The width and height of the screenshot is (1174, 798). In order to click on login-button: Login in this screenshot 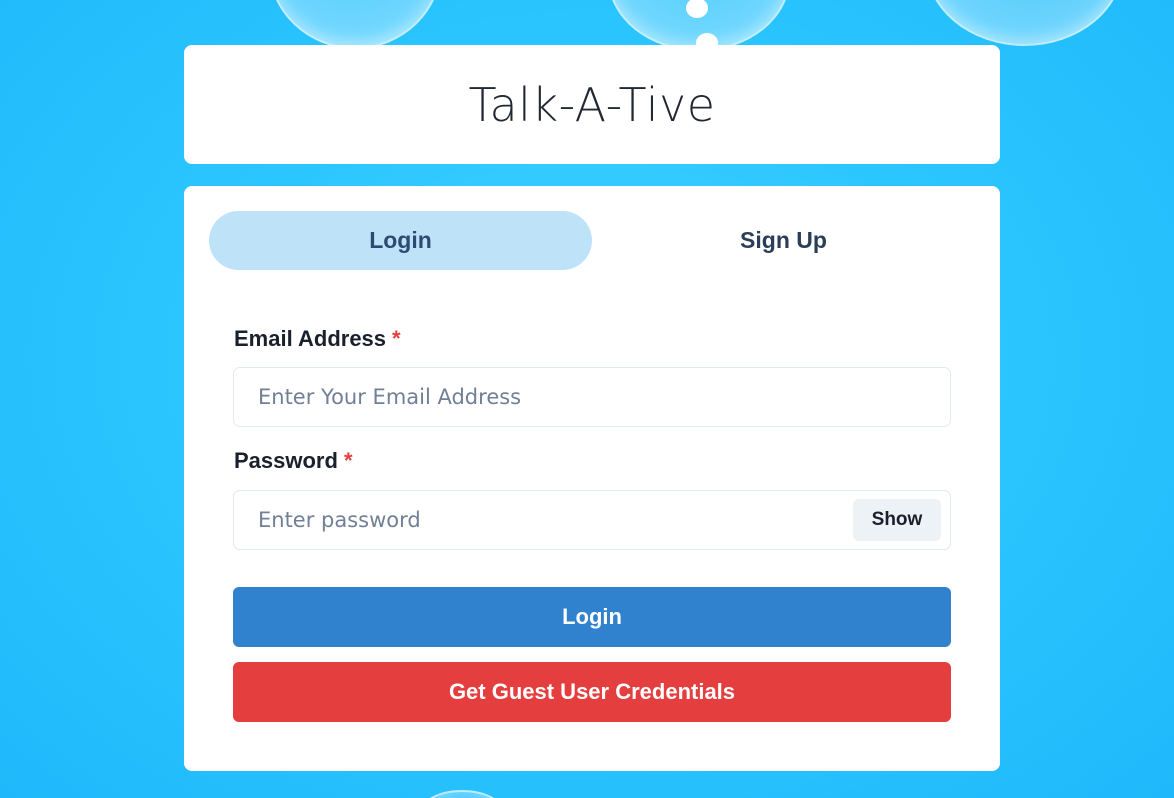, I will do `click(592, 617)`.